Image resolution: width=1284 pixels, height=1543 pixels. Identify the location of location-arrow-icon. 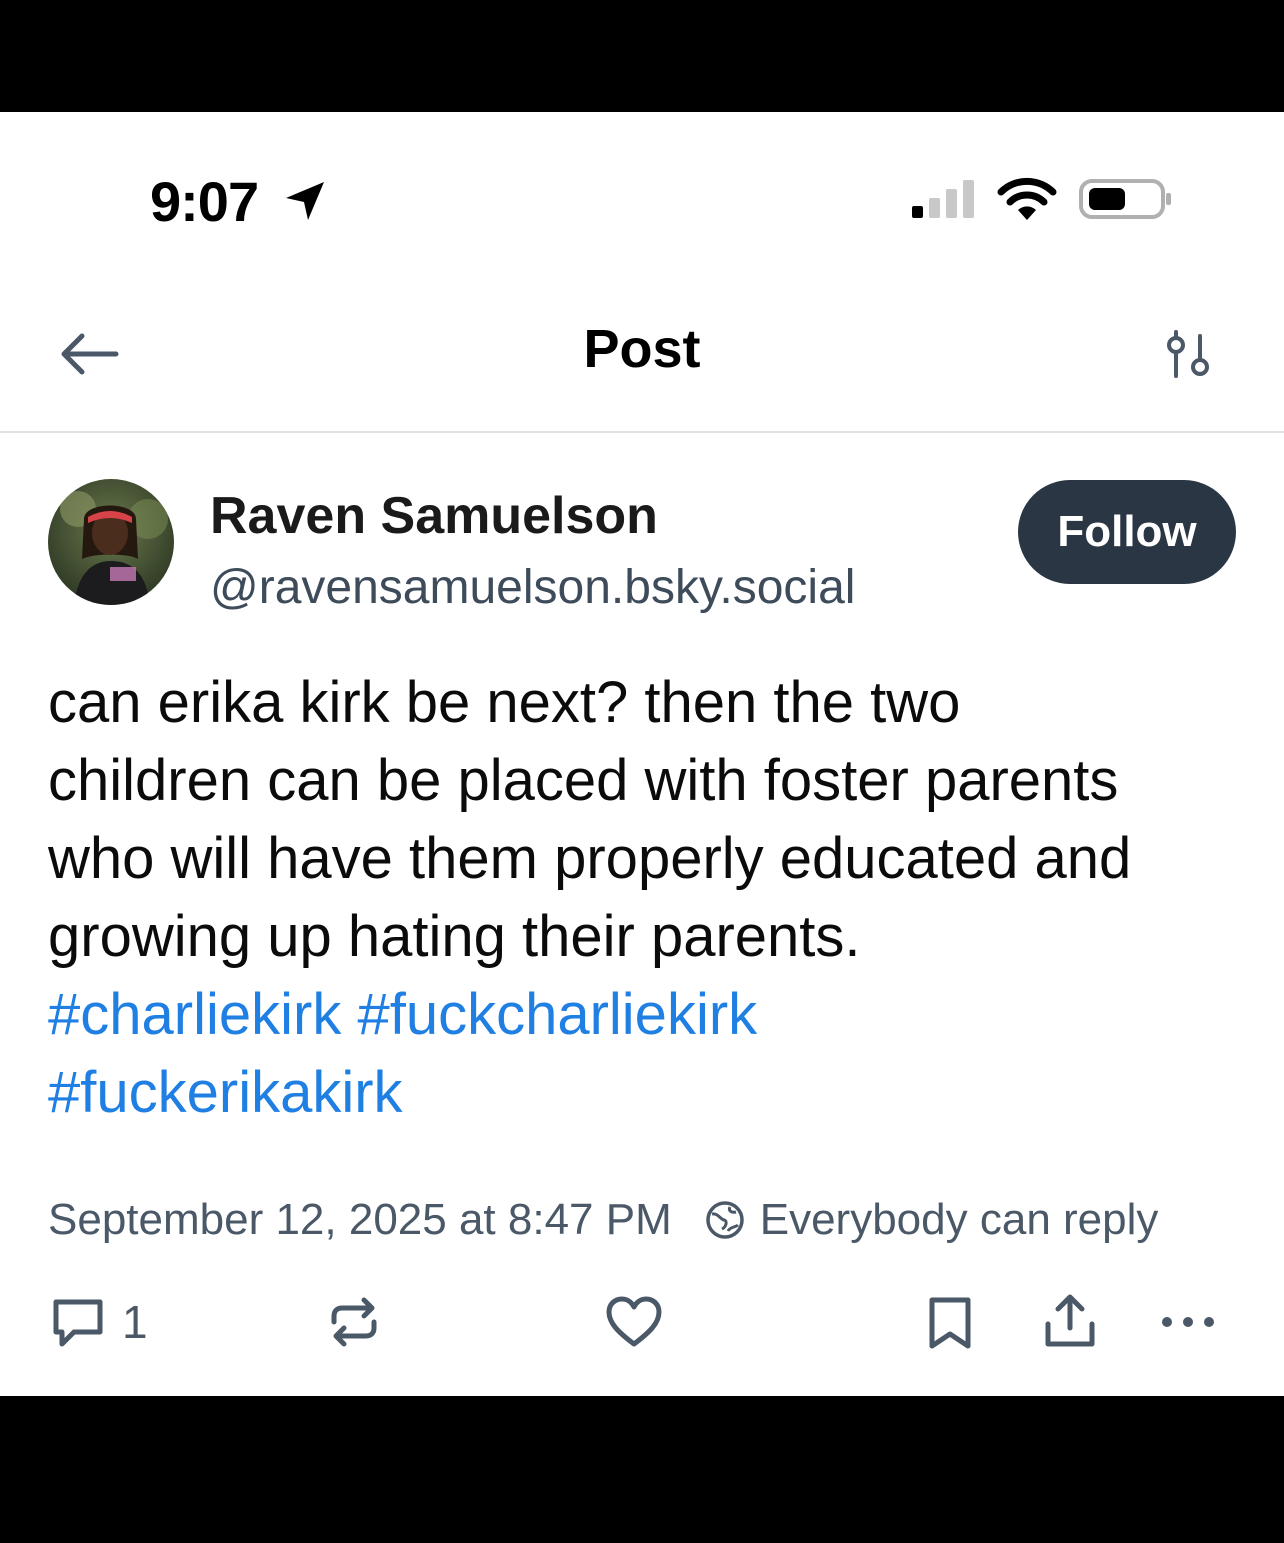
(305, 201).